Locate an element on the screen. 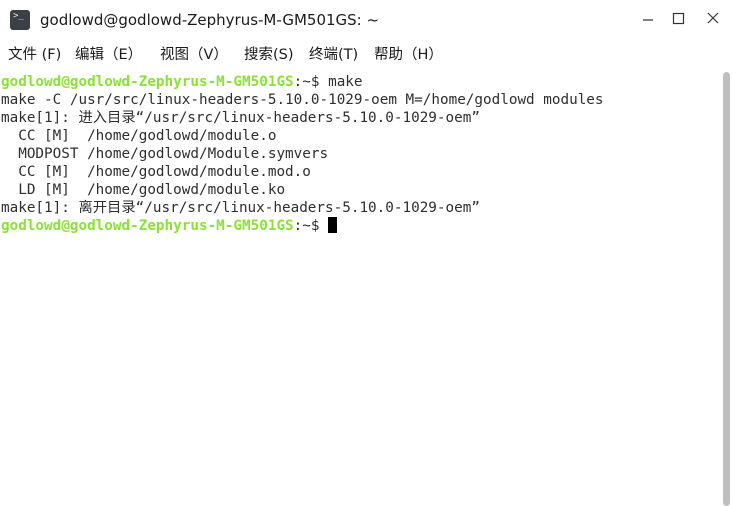 This screenshot has height=506, width=732. menu-search: 搜索(S) is located at coordinates (269, 55).